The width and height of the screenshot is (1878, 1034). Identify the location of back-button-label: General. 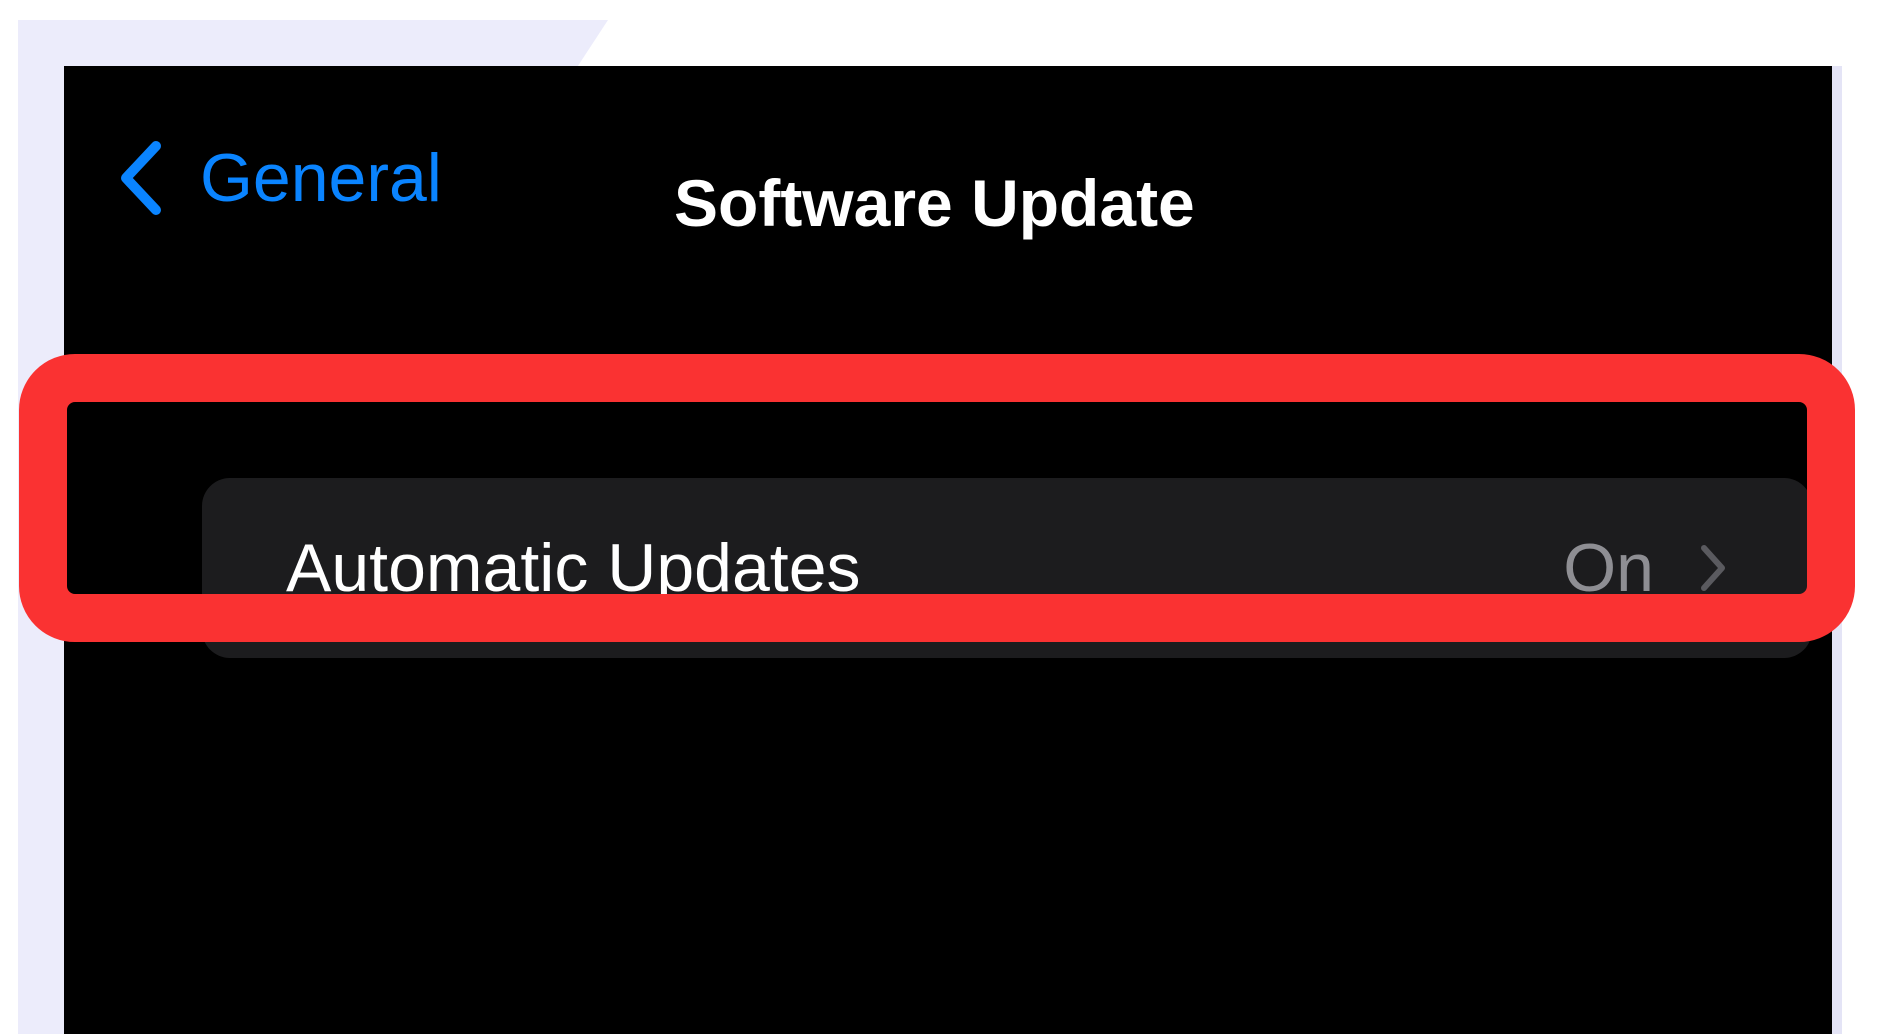
(321, 178).